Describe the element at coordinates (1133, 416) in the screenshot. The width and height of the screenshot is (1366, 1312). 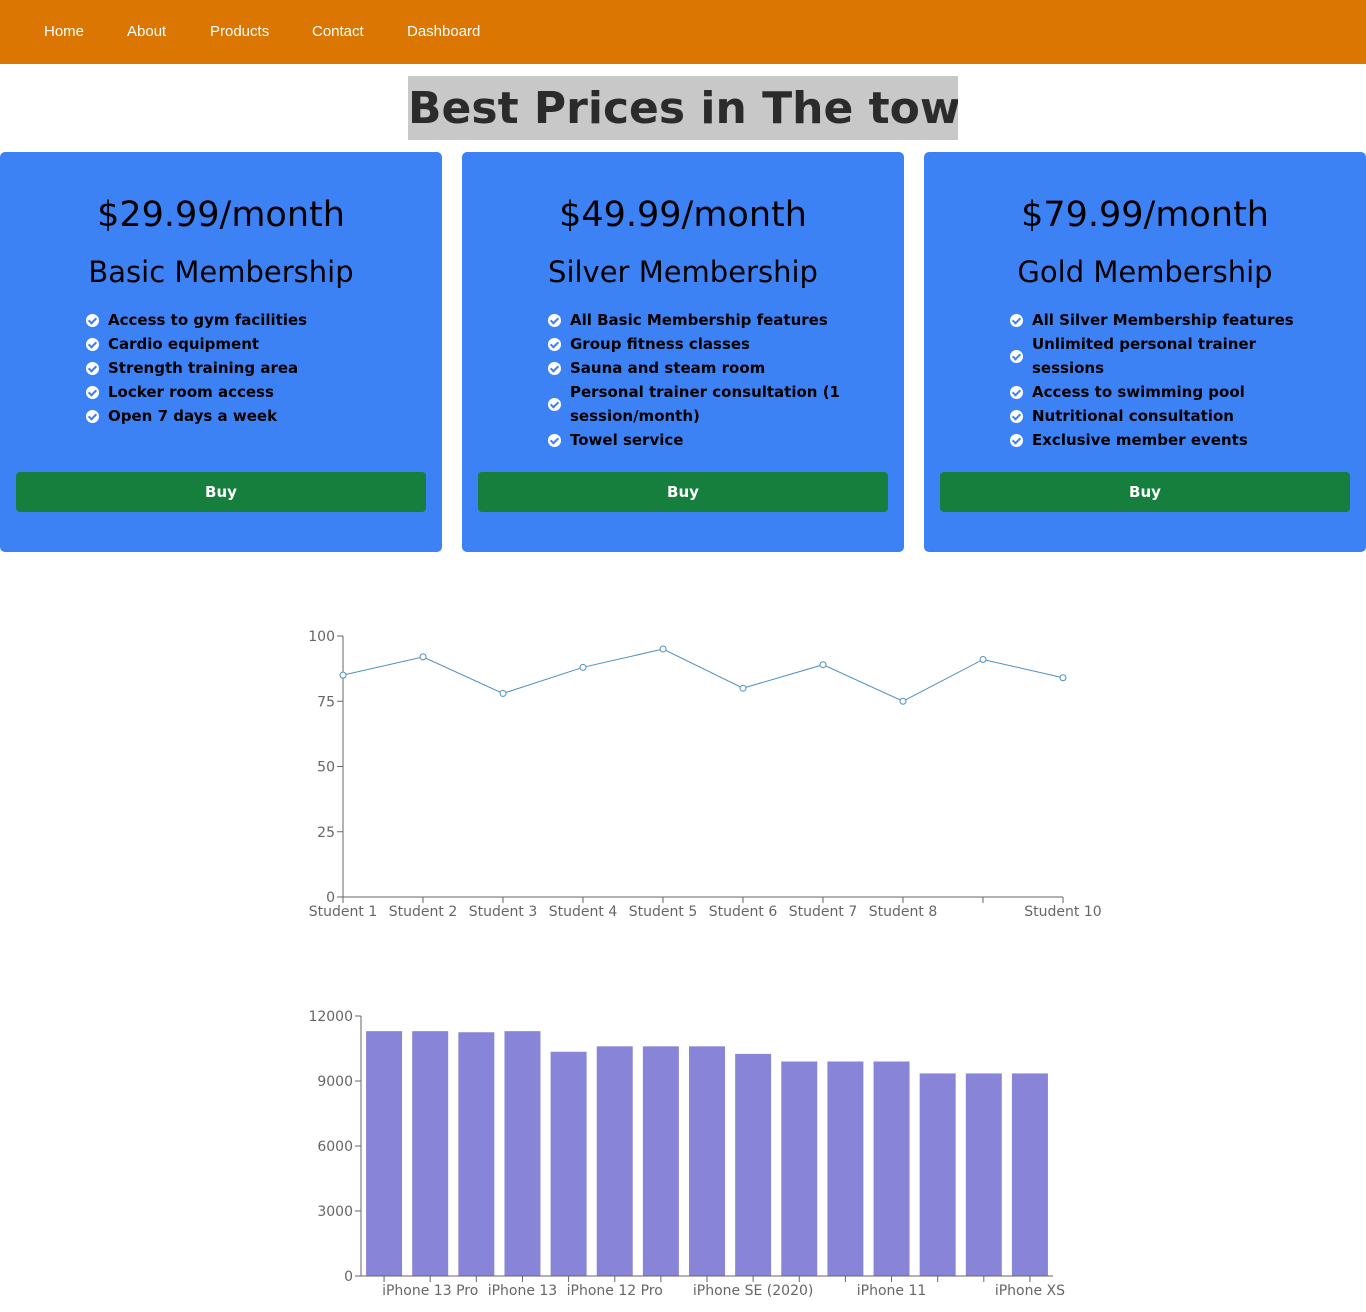
I see `feature-text: Nutritional consultation` at that location.